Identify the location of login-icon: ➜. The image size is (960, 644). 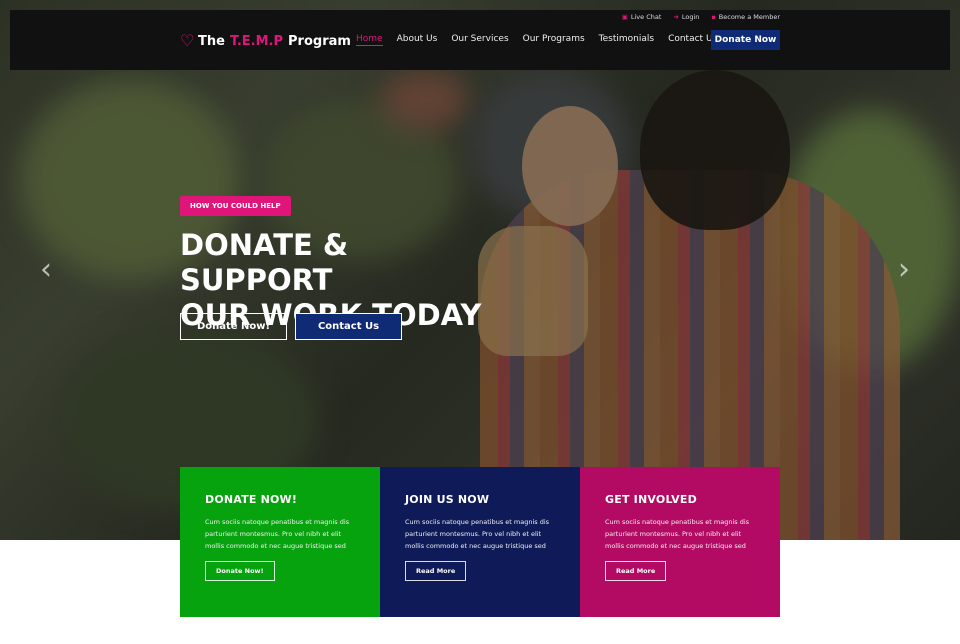
(676, 17).